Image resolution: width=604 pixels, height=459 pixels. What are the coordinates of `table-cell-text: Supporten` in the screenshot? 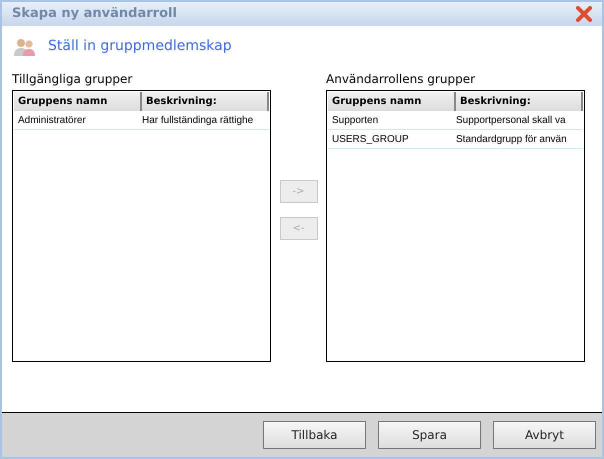 It's located at (355, 121).